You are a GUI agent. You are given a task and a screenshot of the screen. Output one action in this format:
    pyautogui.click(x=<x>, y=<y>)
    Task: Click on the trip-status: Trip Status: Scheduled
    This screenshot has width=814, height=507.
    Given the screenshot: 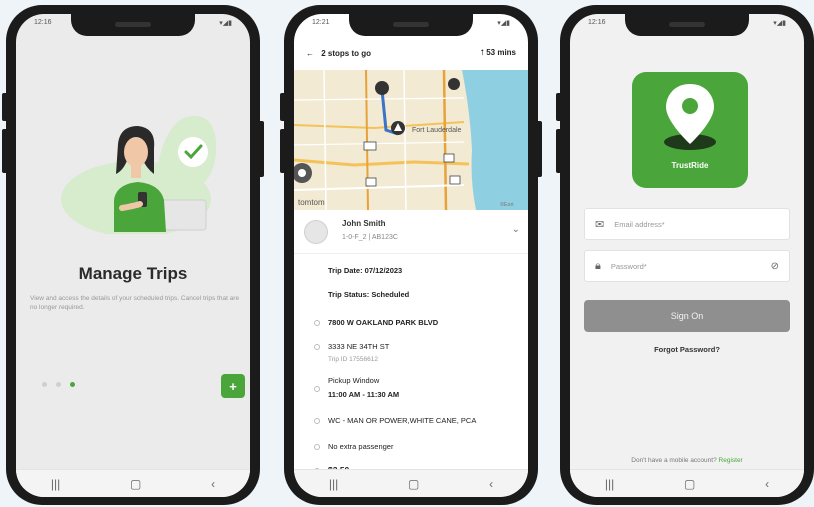 What is the action you would take?
    pyautogui.click(x=369, y=294)
    